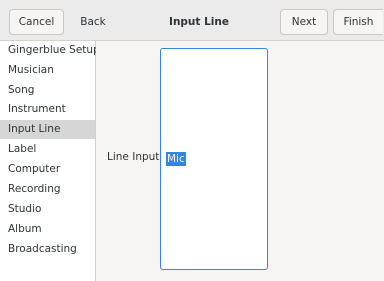 This screenshot has width=384, height=281. Describe the element at coordinates (199, 22) in the screenshot. I see `window-title: Input Line` at that location.